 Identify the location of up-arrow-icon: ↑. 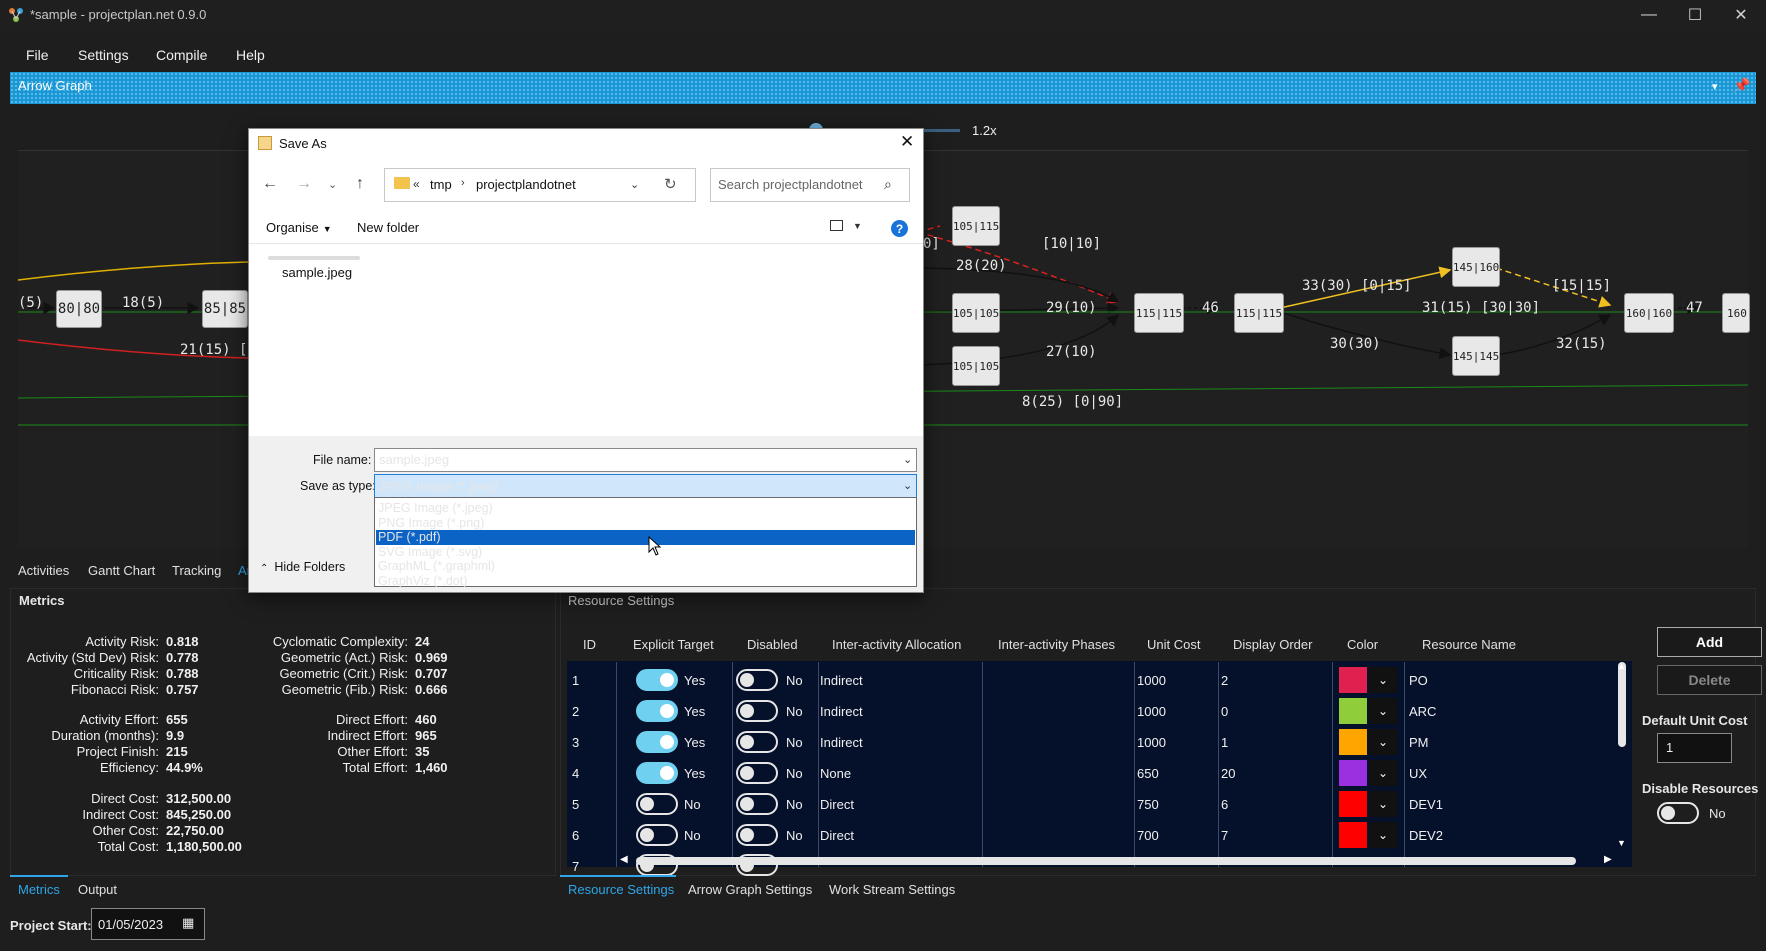
(360, 184).